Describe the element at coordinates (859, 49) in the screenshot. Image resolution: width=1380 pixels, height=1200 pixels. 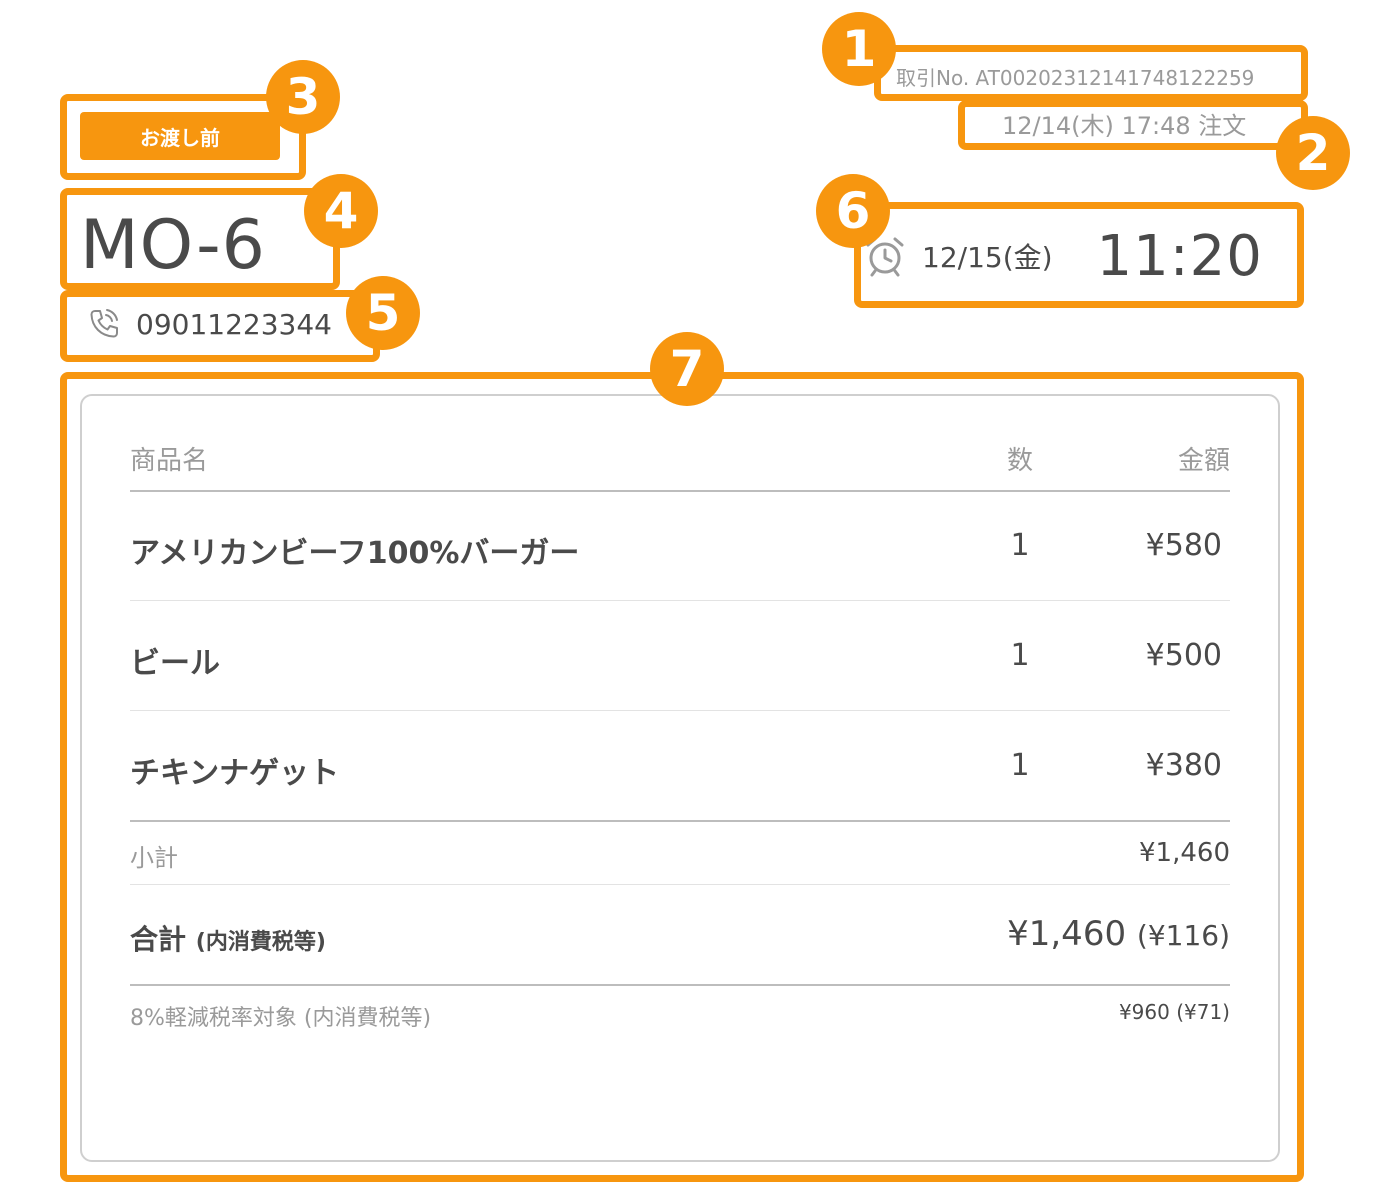
I see `callout-1: 1` at that location.